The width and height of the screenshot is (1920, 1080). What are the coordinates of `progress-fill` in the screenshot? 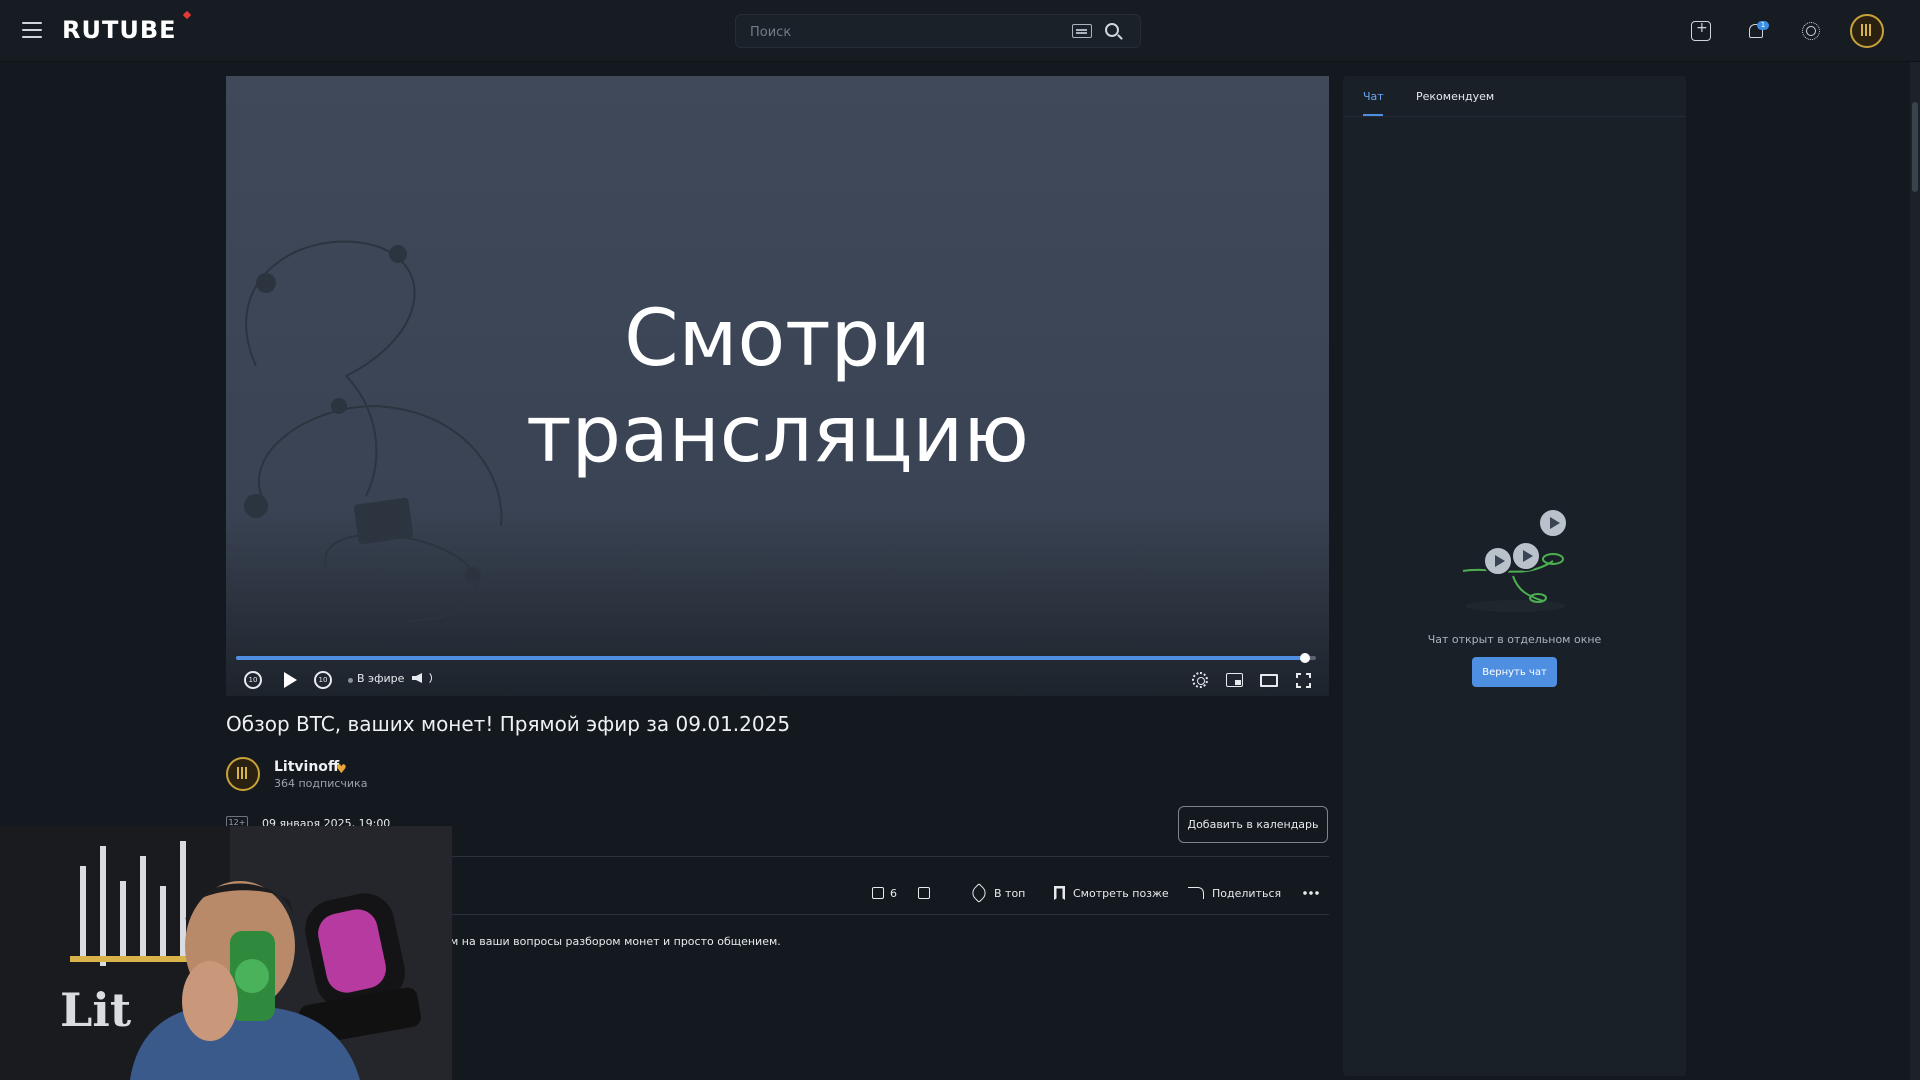 It's located at (773, 658).